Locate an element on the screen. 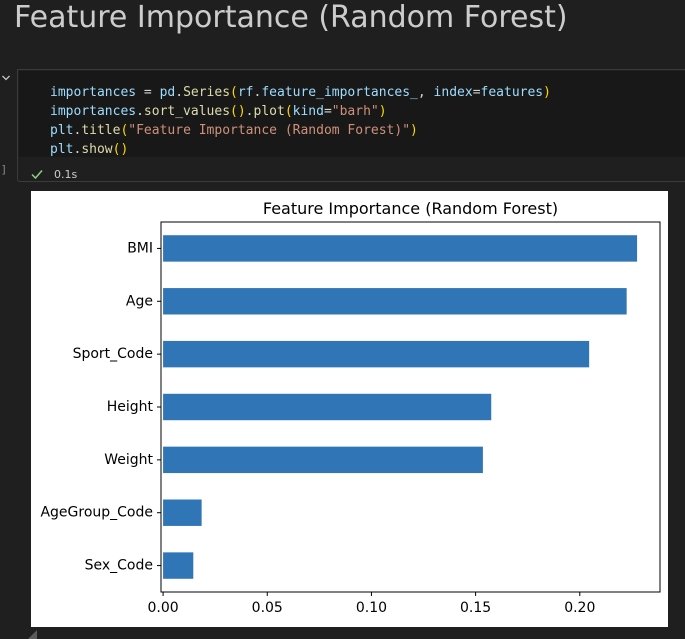 The width and height of the screenshot is (685, 639). category-label: AgeGroup_Code is located at coordinates (96, 513).